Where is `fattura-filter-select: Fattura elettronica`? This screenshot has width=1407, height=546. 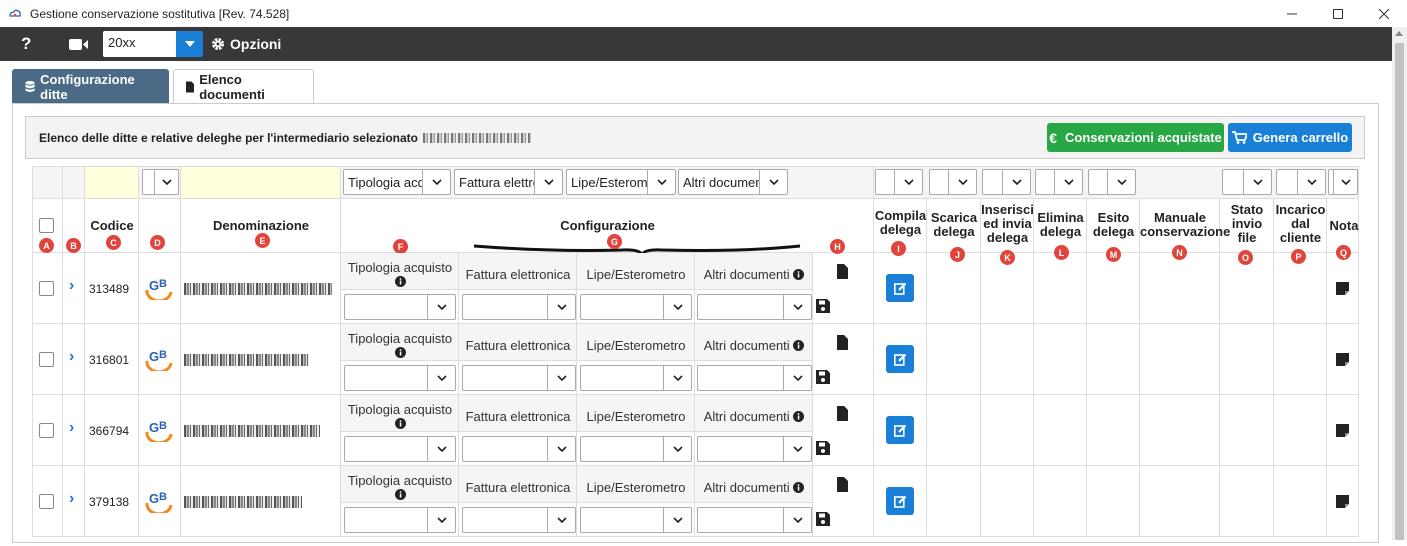
fattura-filter-select: Fattura elettronica is located at coordinates (508, 182).